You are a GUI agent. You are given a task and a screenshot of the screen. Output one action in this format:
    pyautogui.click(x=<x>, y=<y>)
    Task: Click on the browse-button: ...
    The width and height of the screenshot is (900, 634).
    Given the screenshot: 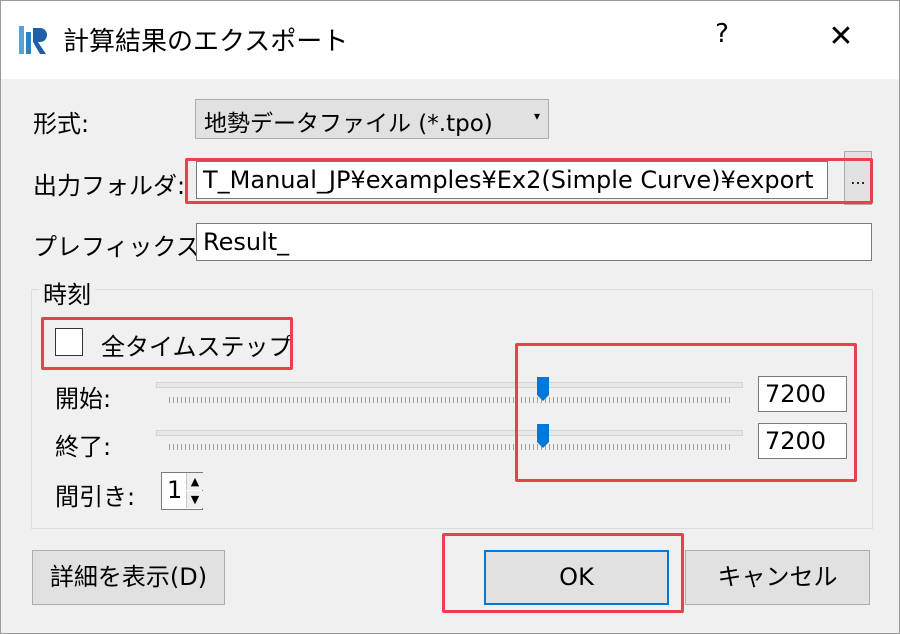 What is the action you would take?
    pyautogui.click(x=858, y=178)
    